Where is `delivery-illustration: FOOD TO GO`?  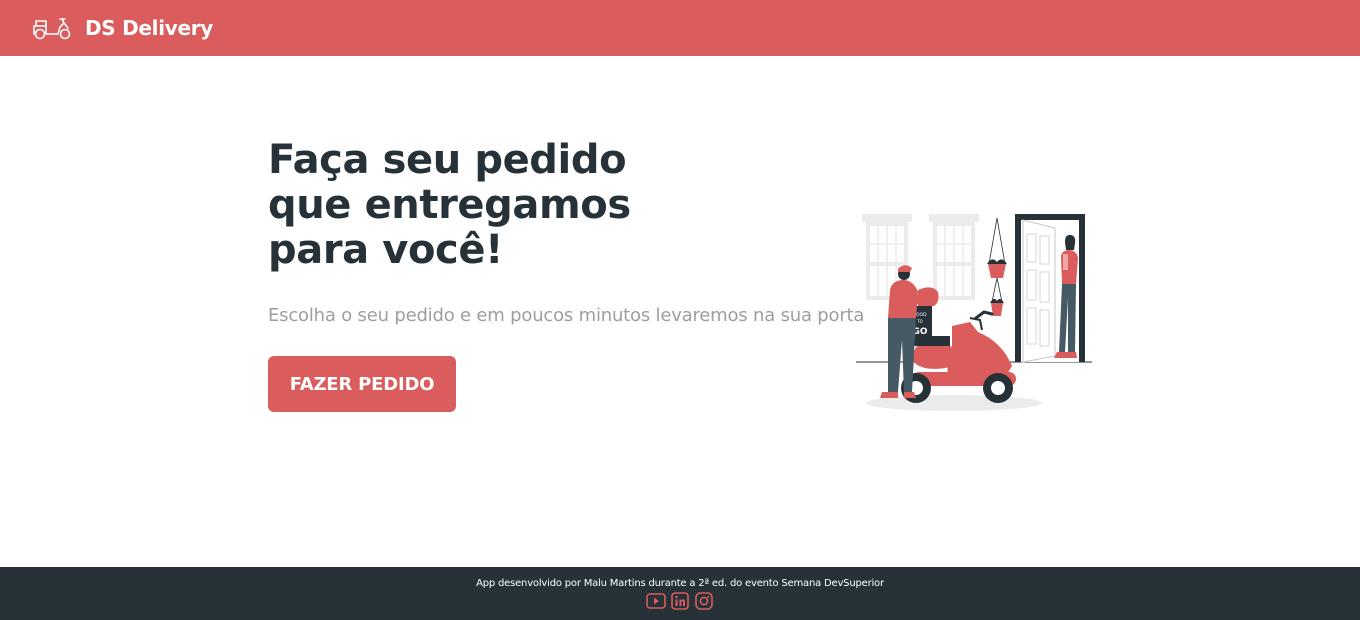
delivery-illustration: FOOD TO GO is located at coordinates (974, 311).